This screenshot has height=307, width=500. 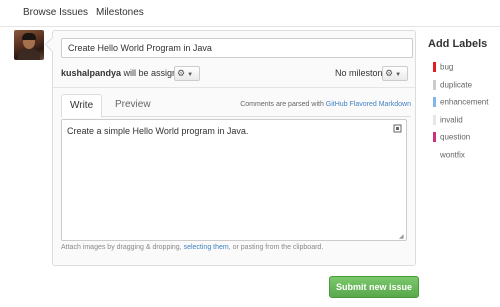 What do you see at coordinates (368, 104) in the screenshot?
I see `markdown-help-link: GitHub Flavored Markdown` at bounding box center [368, 104].